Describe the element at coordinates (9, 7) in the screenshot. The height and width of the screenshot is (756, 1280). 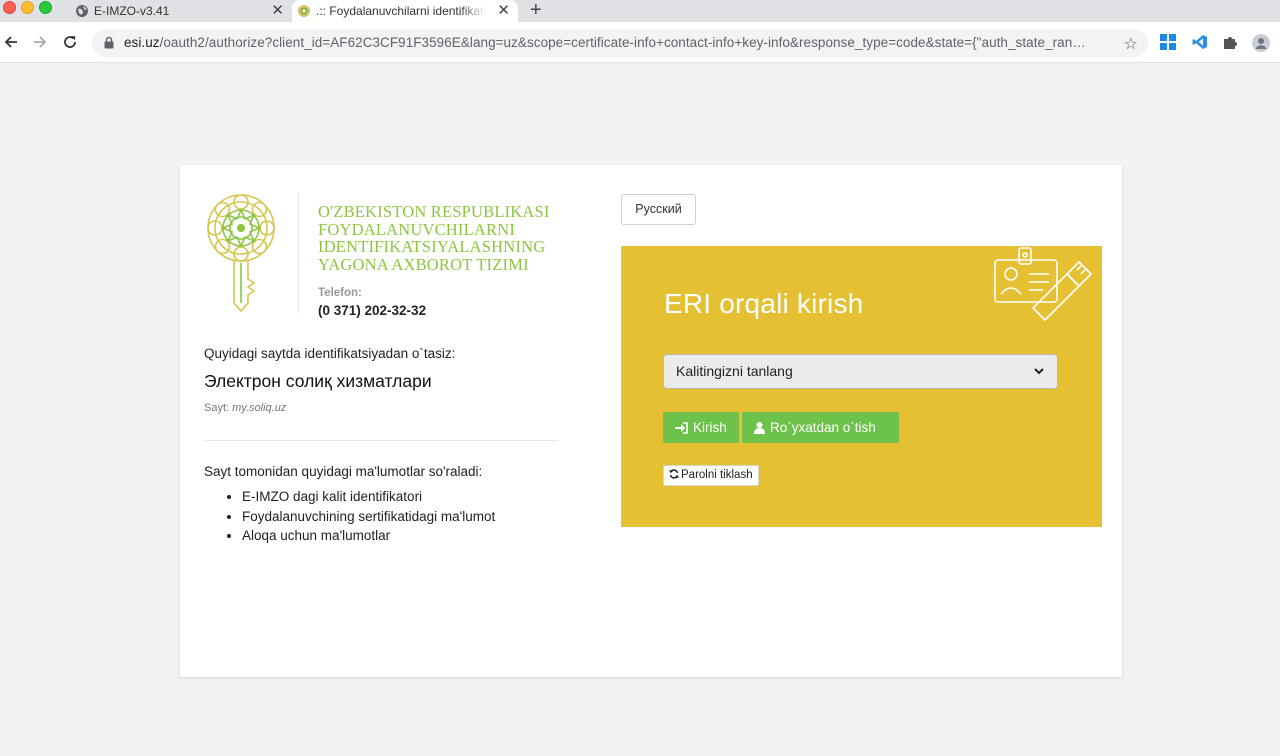
I see `close-window-button` at that location.